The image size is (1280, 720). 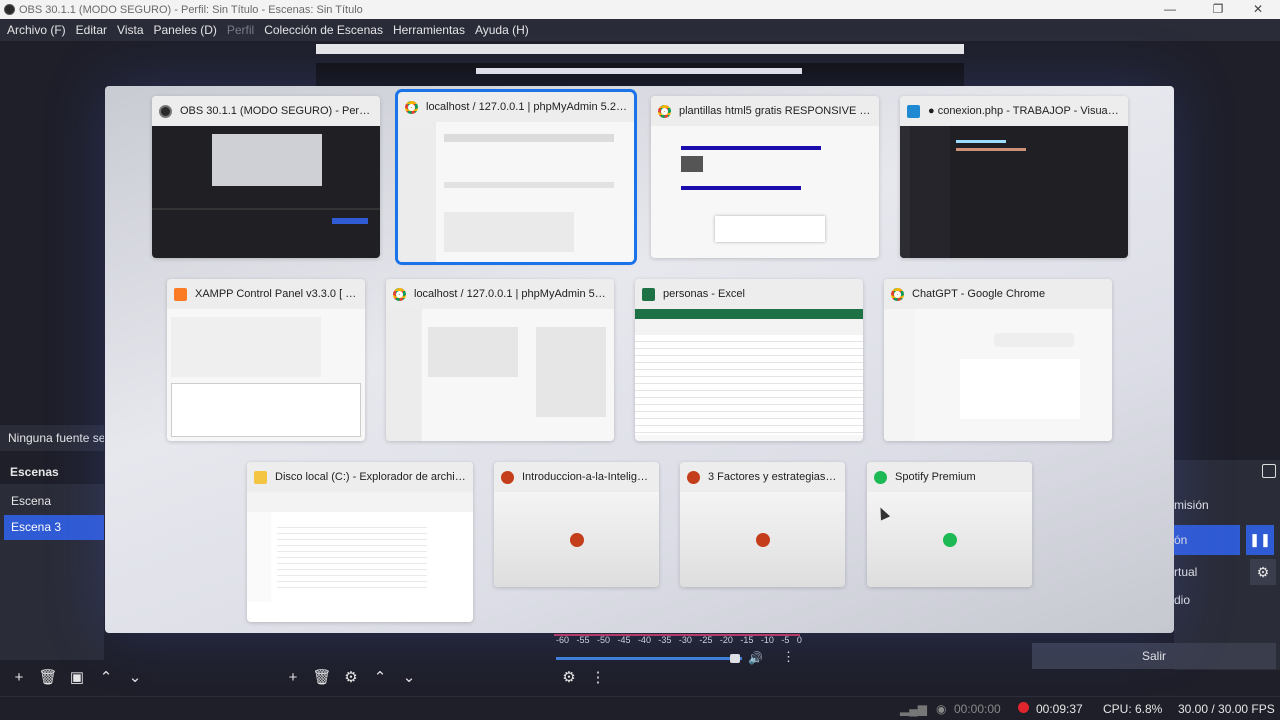 What do you see at coordinates (1185, 572) in the screenshot?
I see `virtual-camera-button: rtual` at bounding box center [1185, 572].